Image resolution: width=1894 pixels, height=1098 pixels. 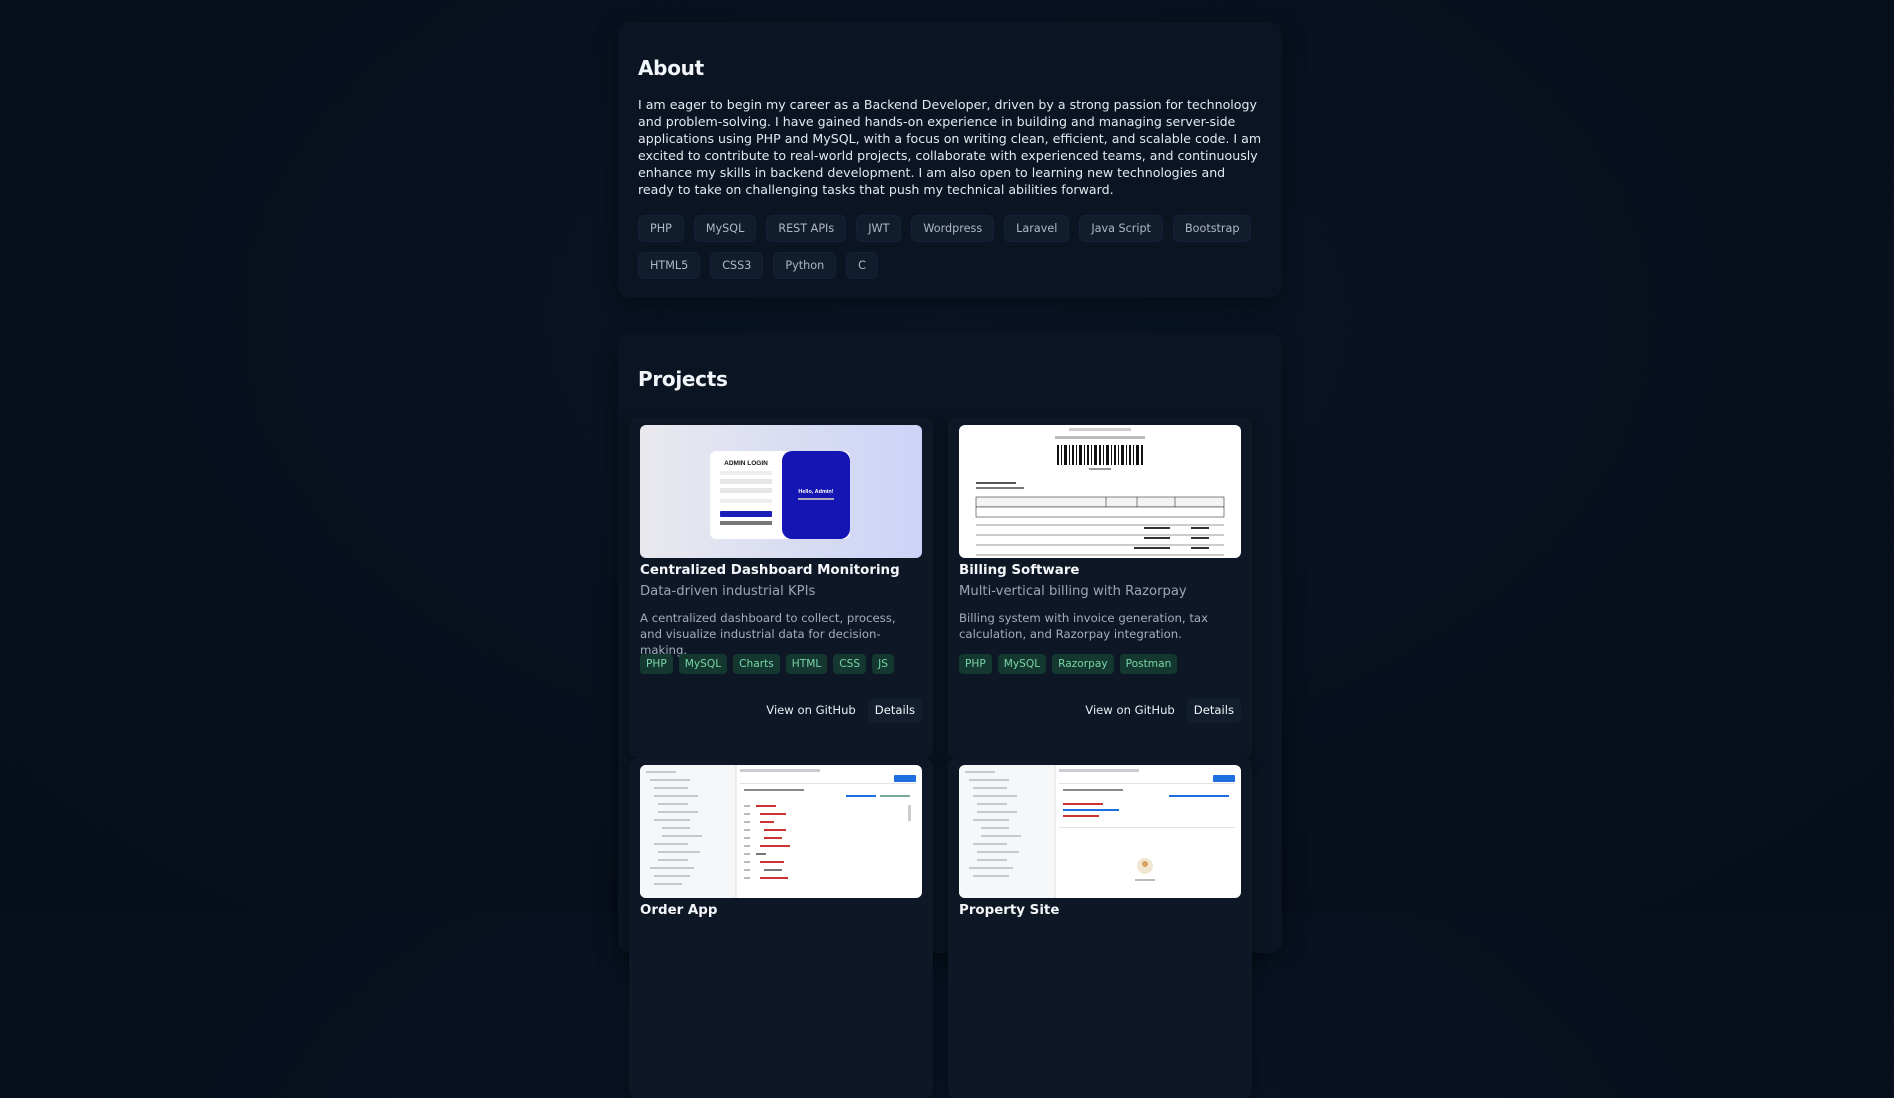 What do you see at coordinates (770, 570) in the screenshot?
I see `project-title: Centralized Dashboard Monitoring` at bounding box center [770, 570].